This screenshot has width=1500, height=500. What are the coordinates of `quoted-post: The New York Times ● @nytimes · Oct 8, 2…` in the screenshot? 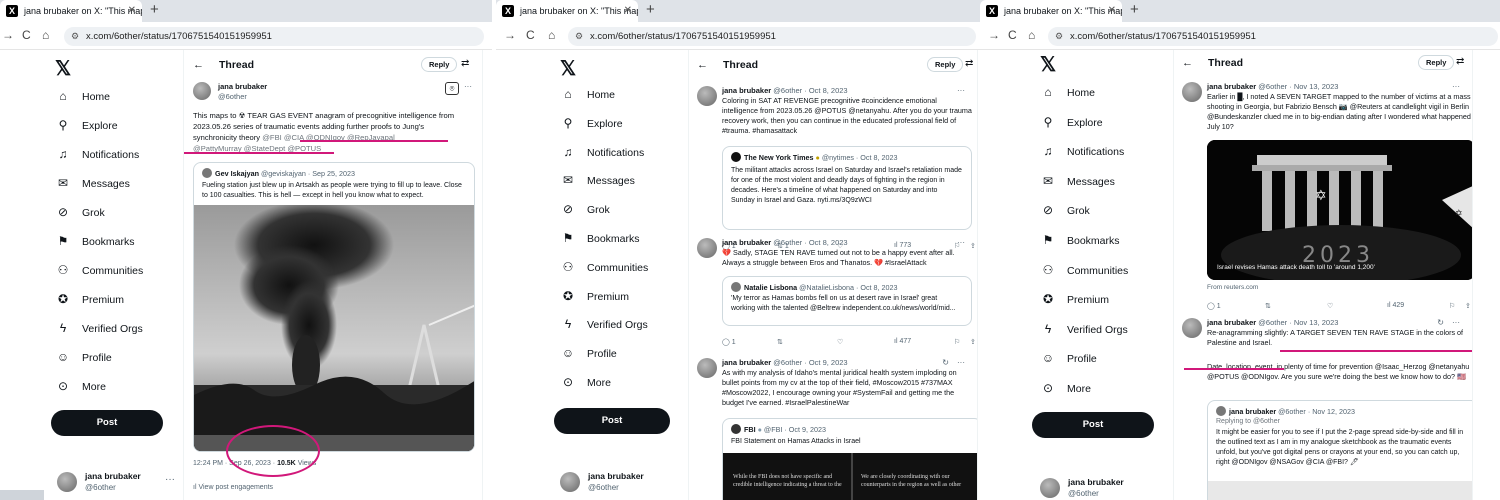 It's located at (847, 188).